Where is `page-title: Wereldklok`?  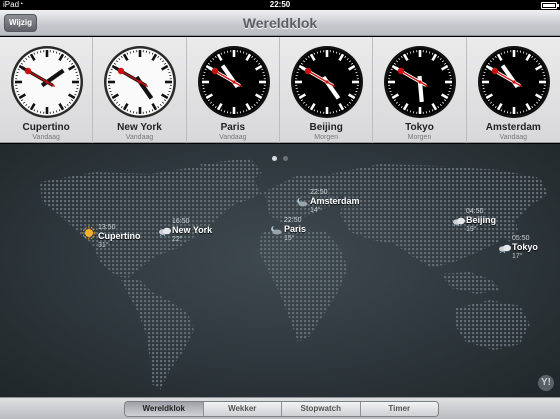
page-title: Wereldklok is located at coordinates (280, 23).